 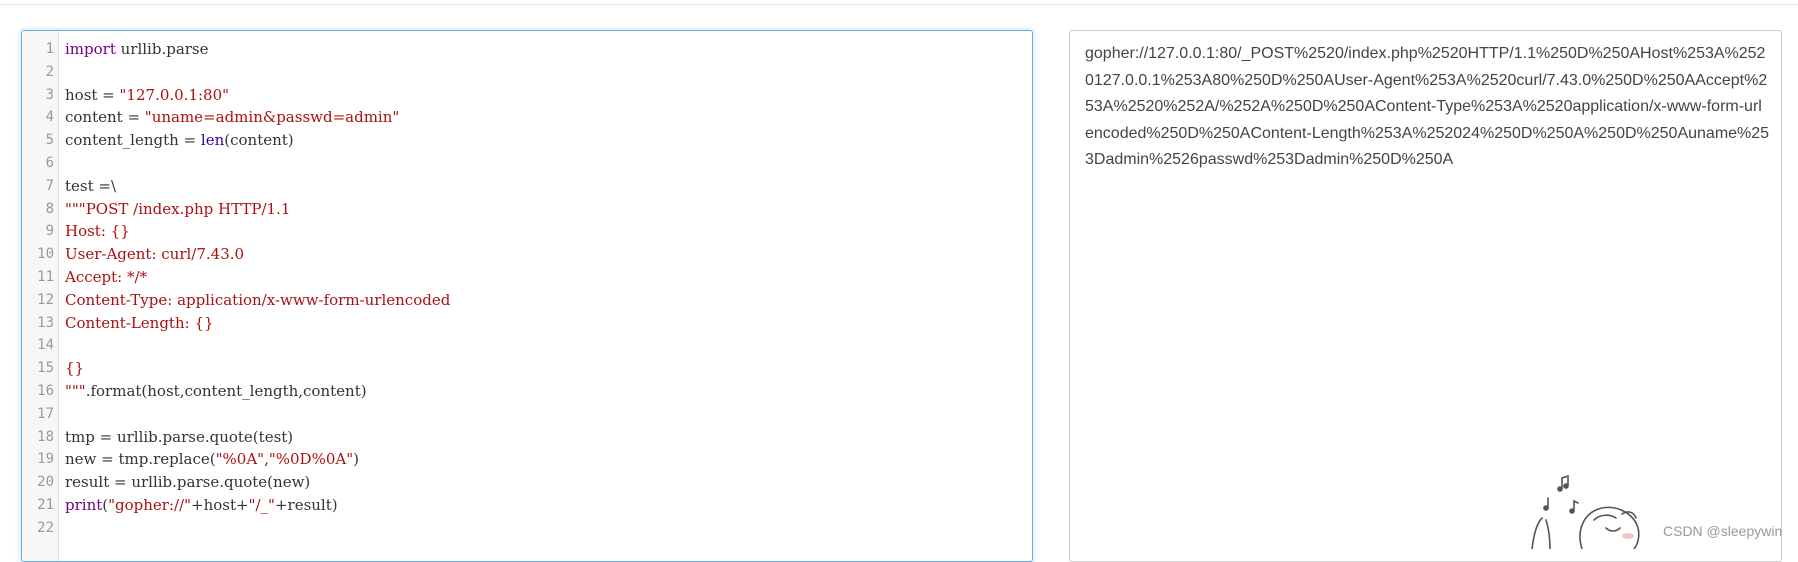 What do you see at coordinates (527, 459) in the screenshot?
I see `code-line: 19 new = tmp.replace("%0A","%0D%0A")` at bounding box center [527, 459].